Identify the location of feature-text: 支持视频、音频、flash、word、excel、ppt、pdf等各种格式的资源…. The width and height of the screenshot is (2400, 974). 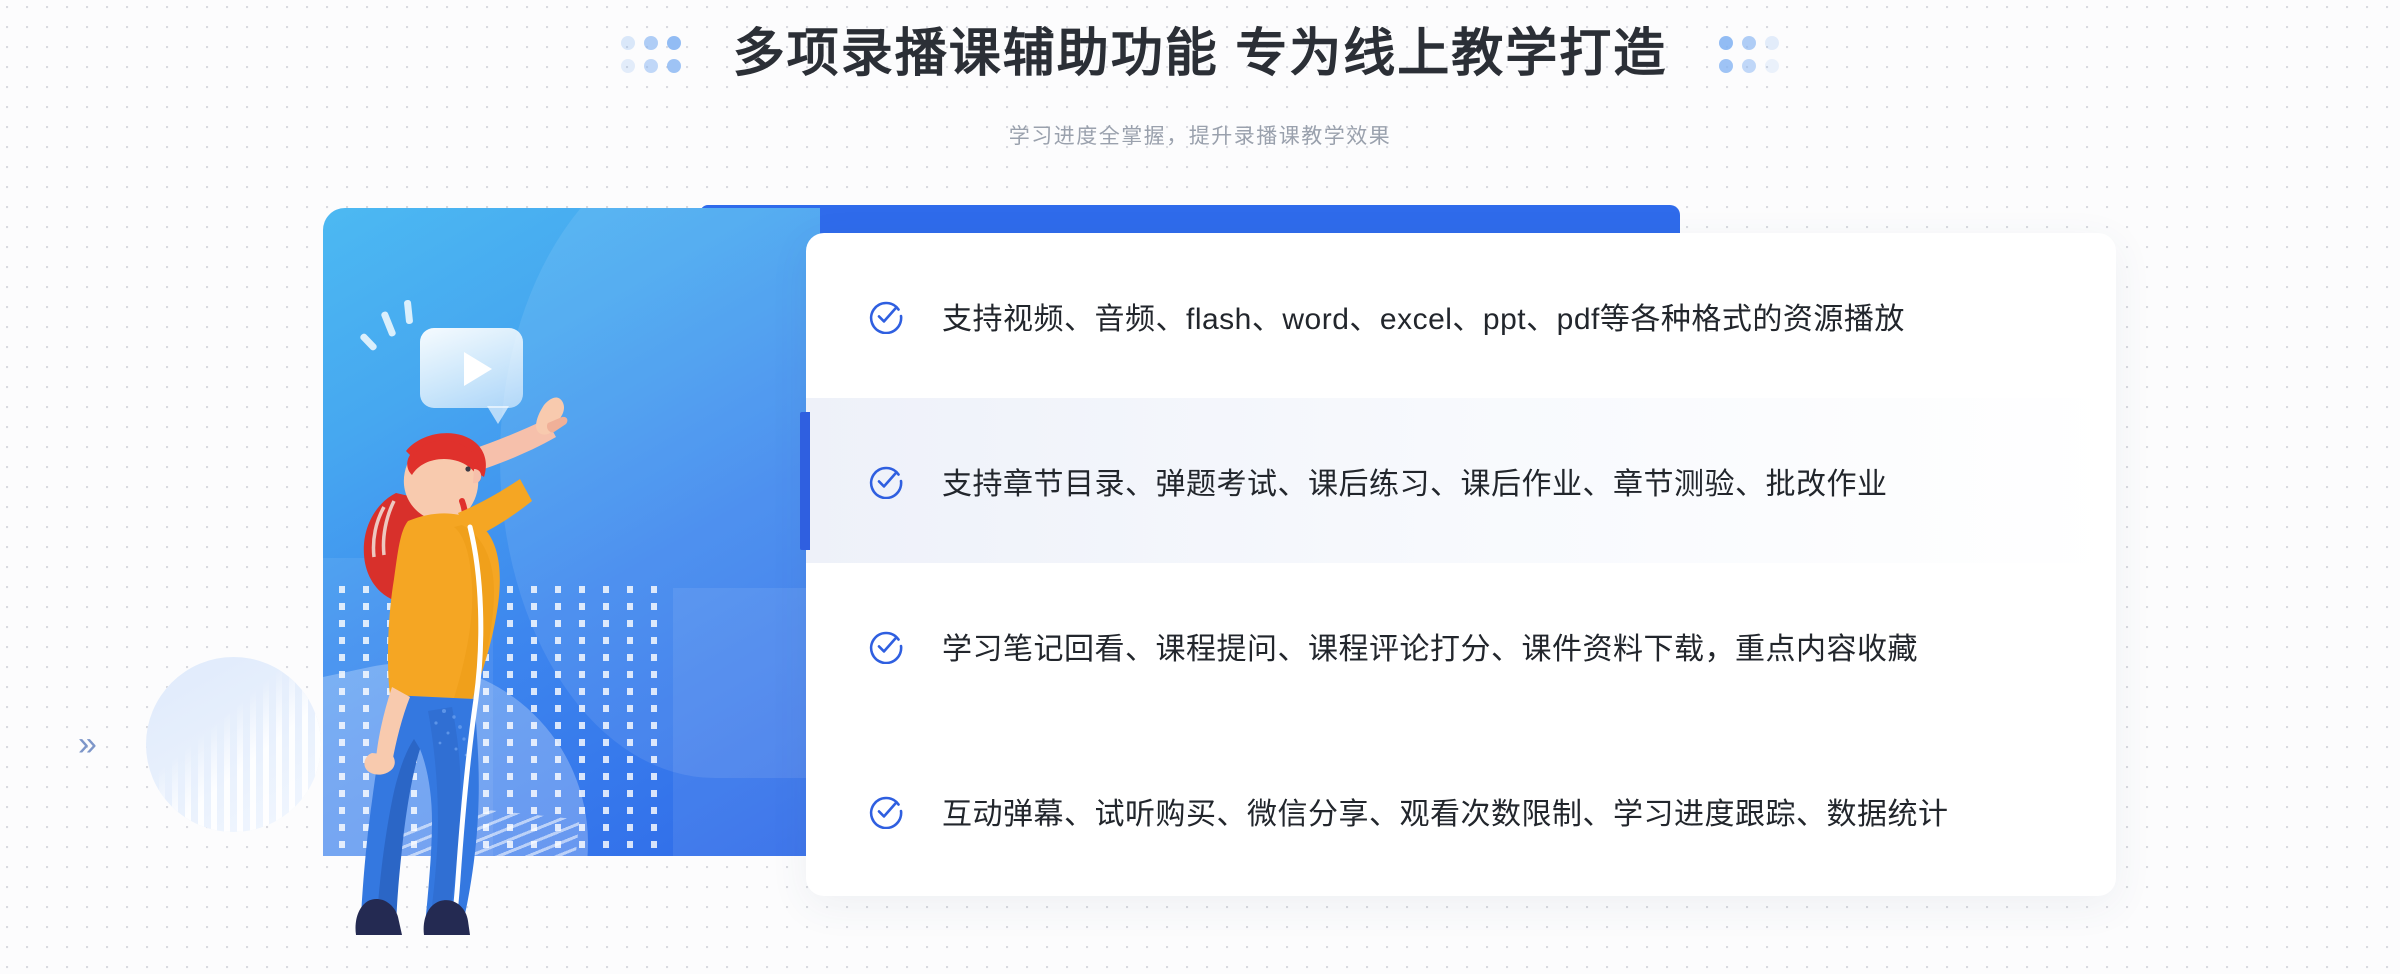
(1423, 319).